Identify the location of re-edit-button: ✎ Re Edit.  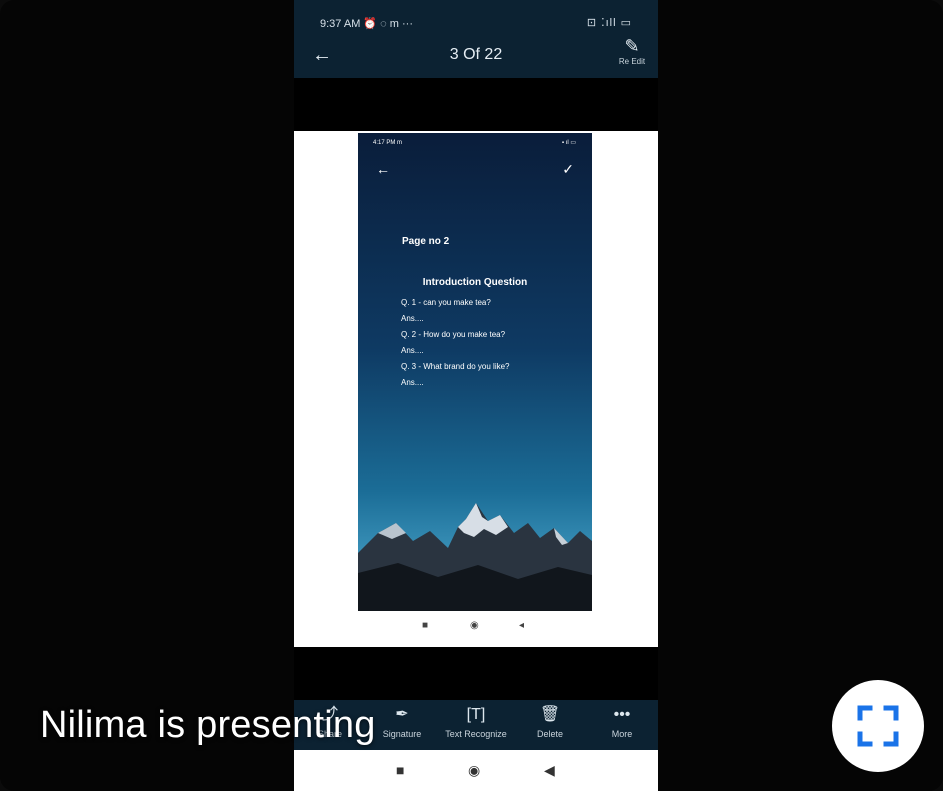
(632, 51).